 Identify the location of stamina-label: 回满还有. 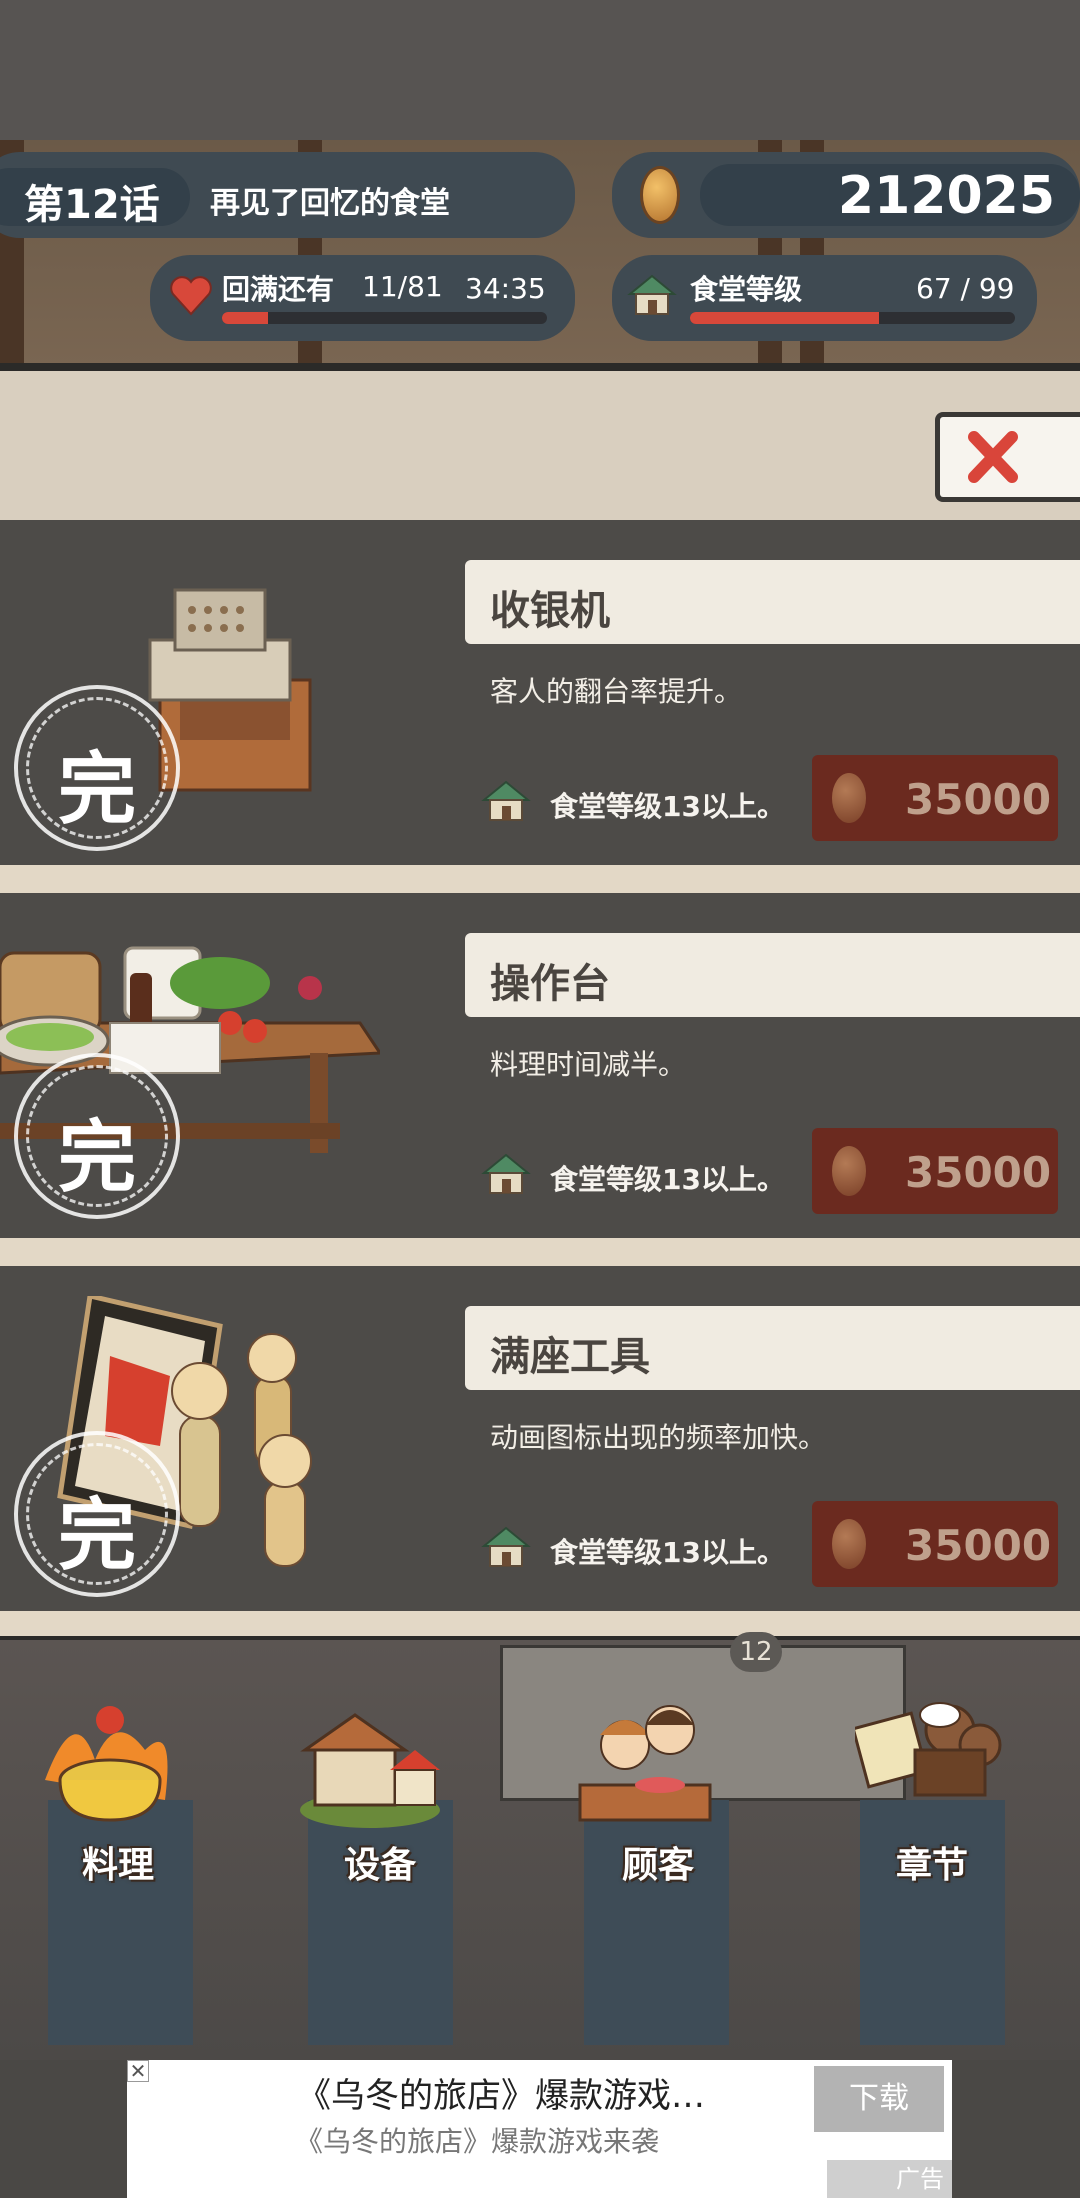
(278, 289).